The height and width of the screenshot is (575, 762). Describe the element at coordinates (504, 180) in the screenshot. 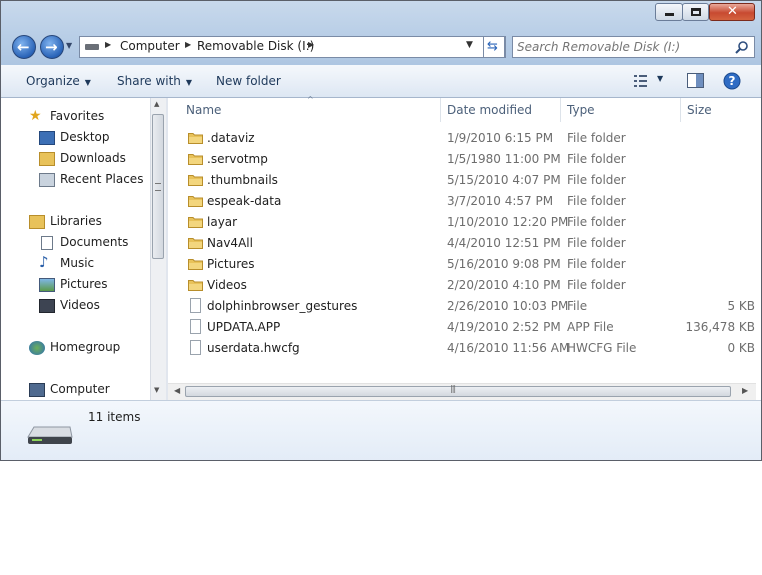

I see `file-date-modified: 5/15/2010 4:07 PM` at that location.